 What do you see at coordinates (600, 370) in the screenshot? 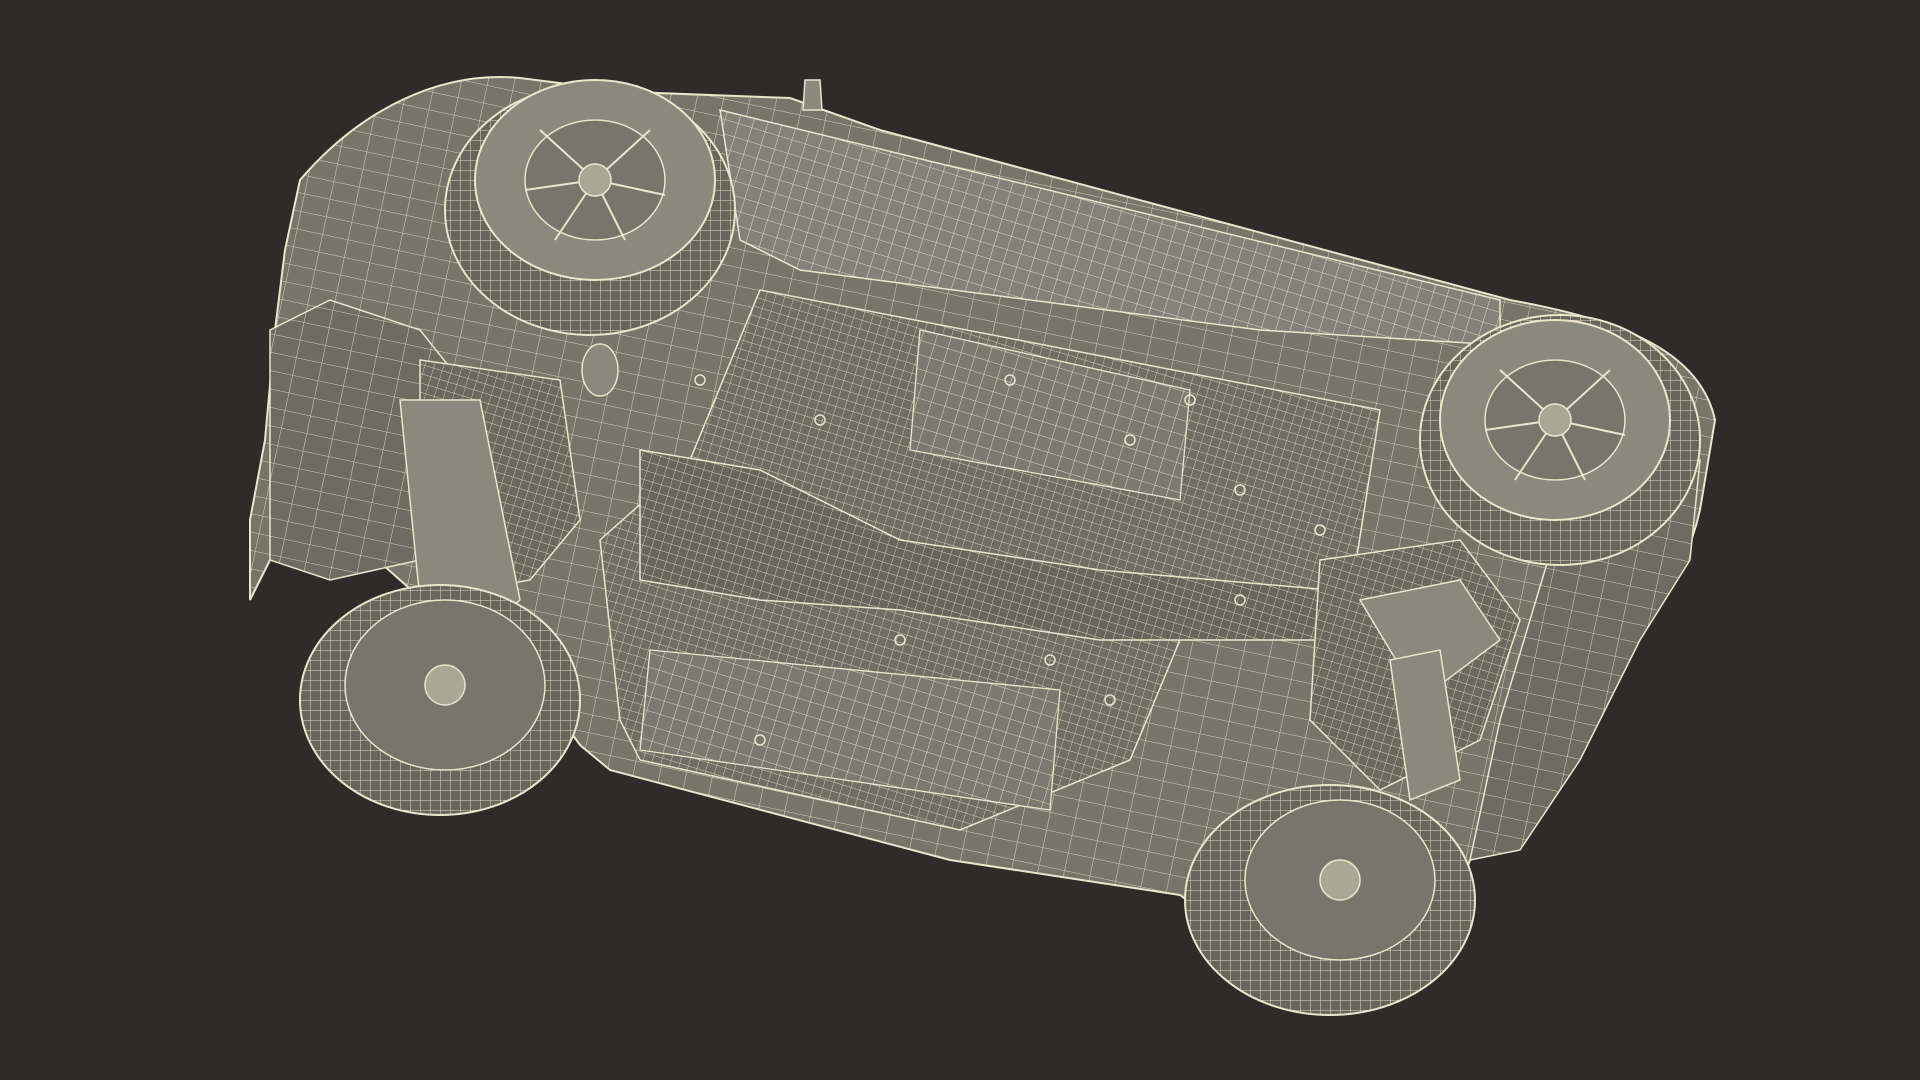
I see `exhaust-muffler` at bounding box center [600, 370].